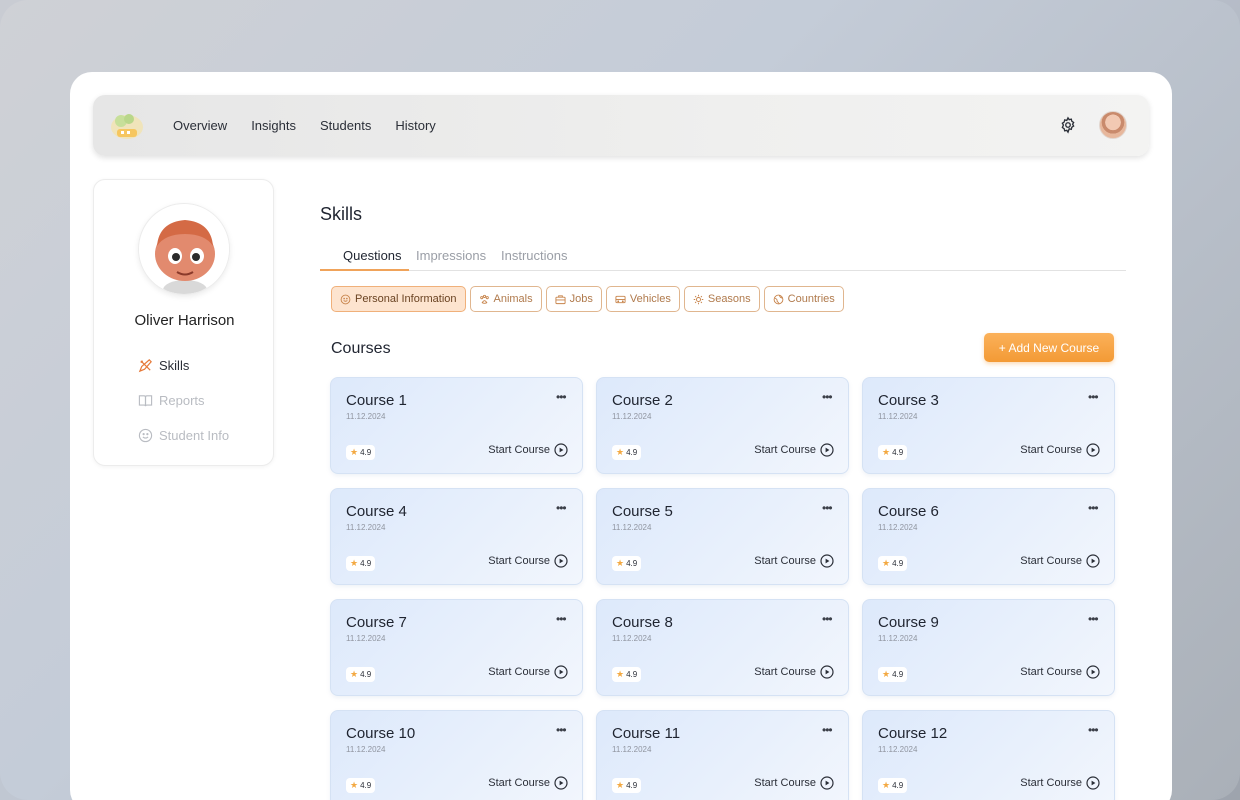 The image size is (1240, 800). I want to click on chip-jobs: Jobs, so click(573, 299).